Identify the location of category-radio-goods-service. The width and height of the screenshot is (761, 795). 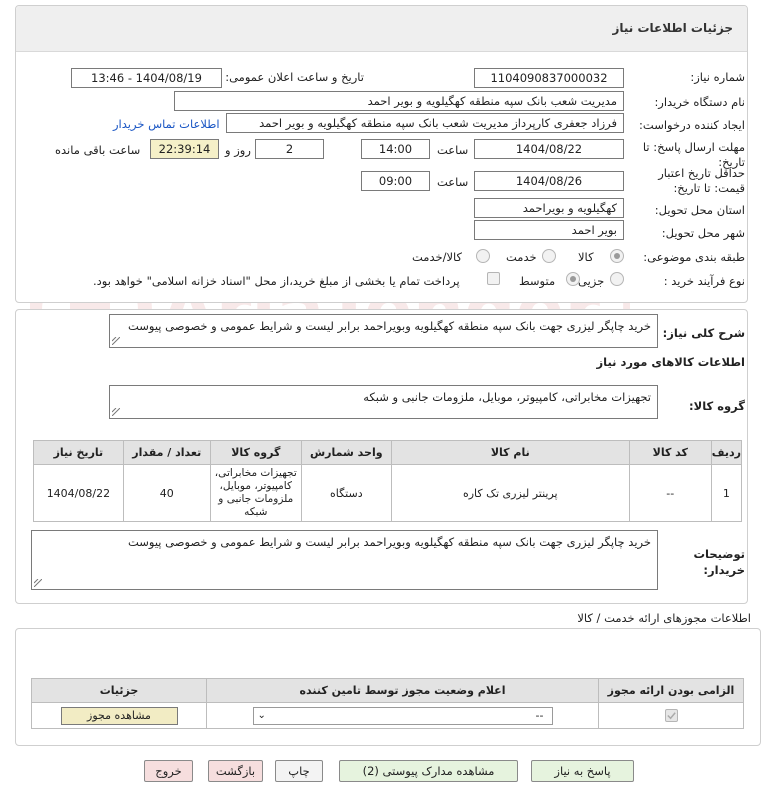
(483, 256).